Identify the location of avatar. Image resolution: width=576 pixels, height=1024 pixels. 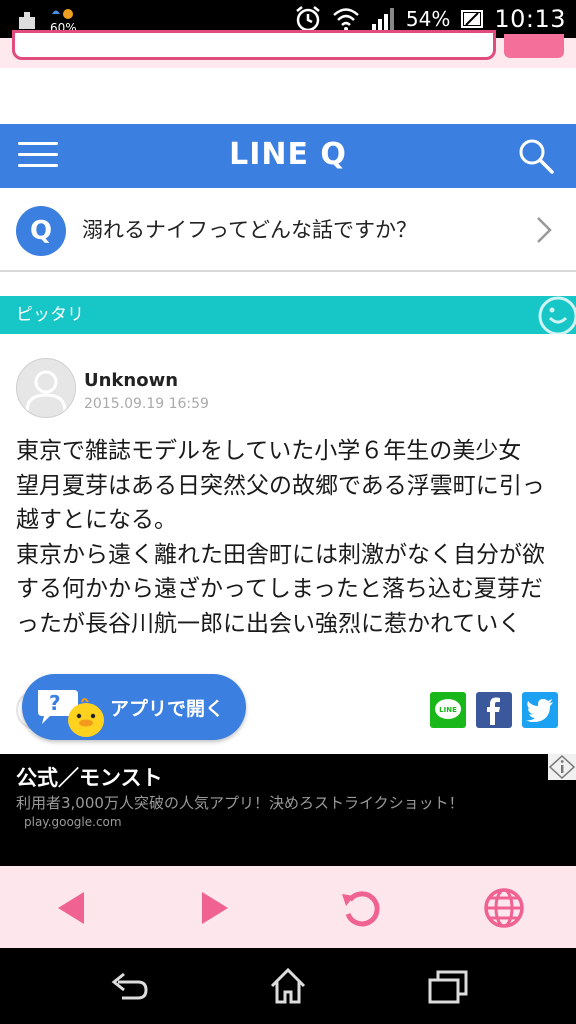
(46, 388).